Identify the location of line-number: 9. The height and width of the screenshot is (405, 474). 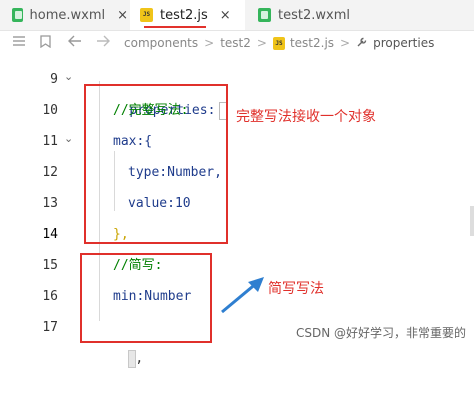
(54, 79).